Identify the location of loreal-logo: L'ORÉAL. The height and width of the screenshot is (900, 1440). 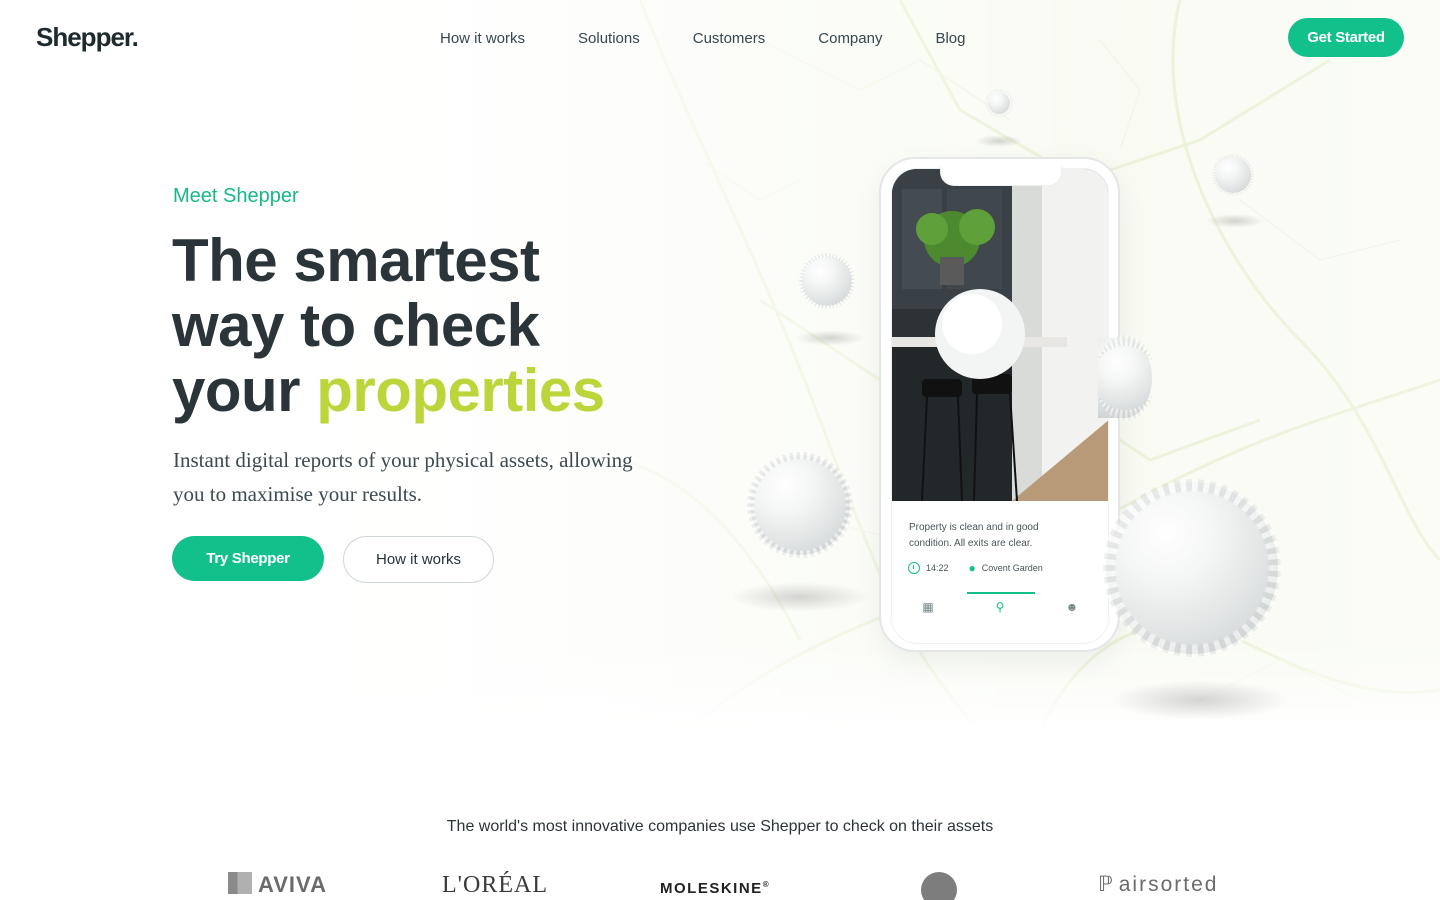
(495, 885).